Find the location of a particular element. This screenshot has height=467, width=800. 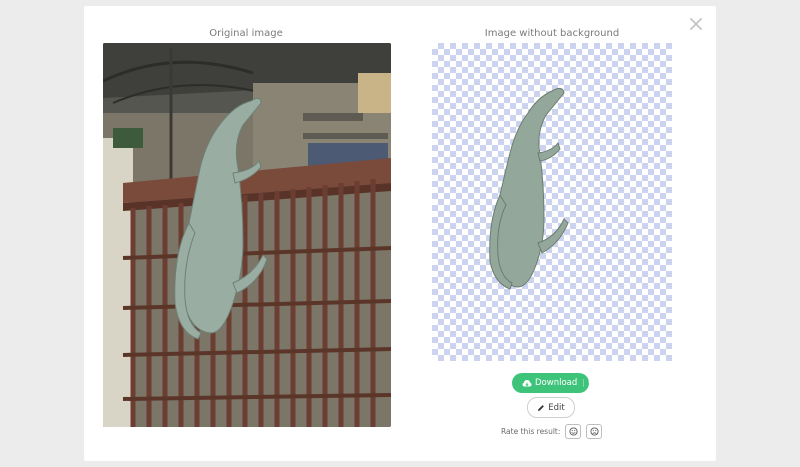

rate-good-button is located at coordinates (573, 431).